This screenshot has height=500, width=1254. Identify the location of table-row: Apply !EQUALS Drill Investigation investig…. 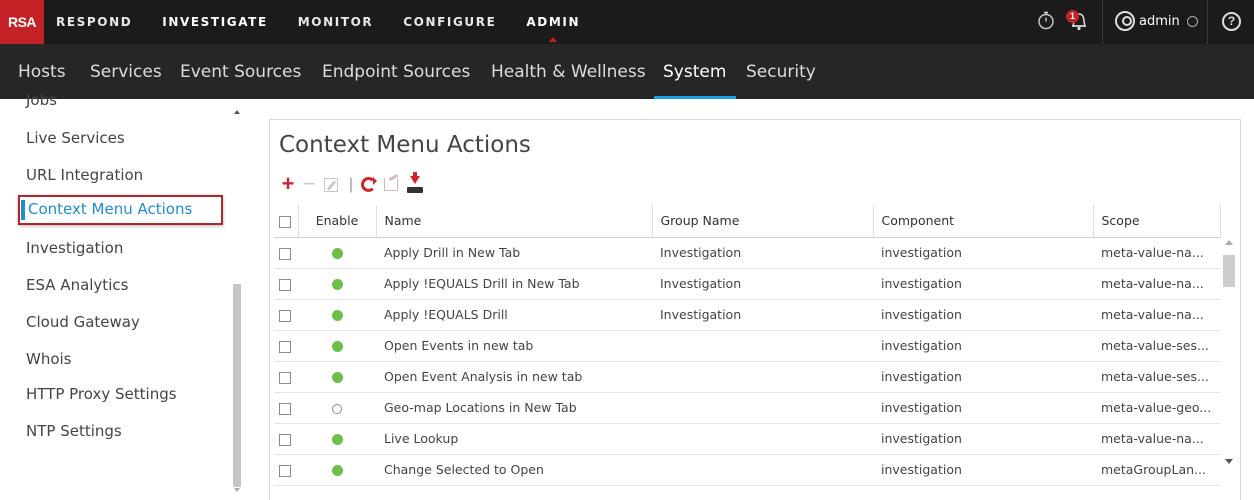
(747, 315).